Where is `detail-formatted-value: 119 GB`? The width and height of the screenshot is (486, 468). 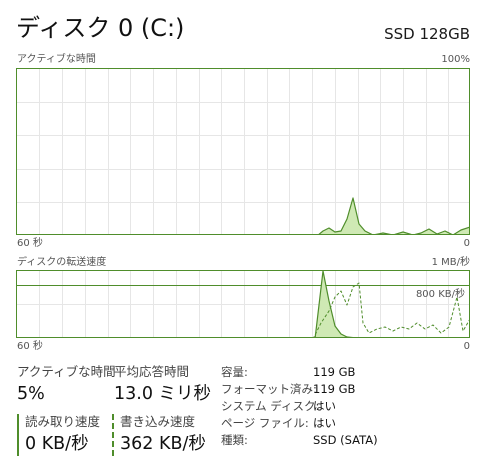 detail-formatted-value: 119 GB is located at coordinates (334, 389).